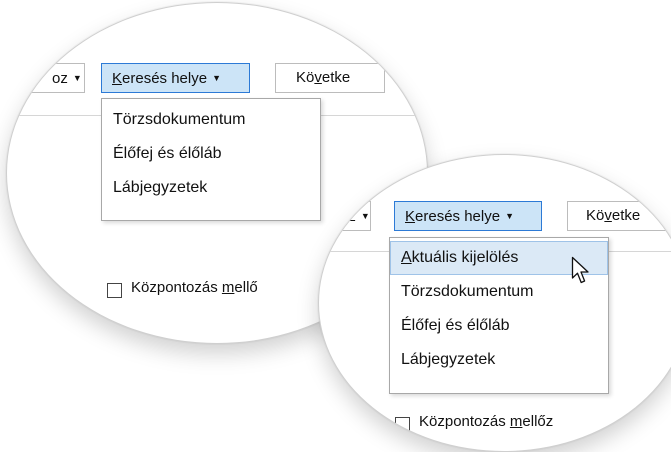  What do you see at coordinates (580, 270) in the screenshot?
I see `mouse-pointer-icon` at bounding box center [580, 270].